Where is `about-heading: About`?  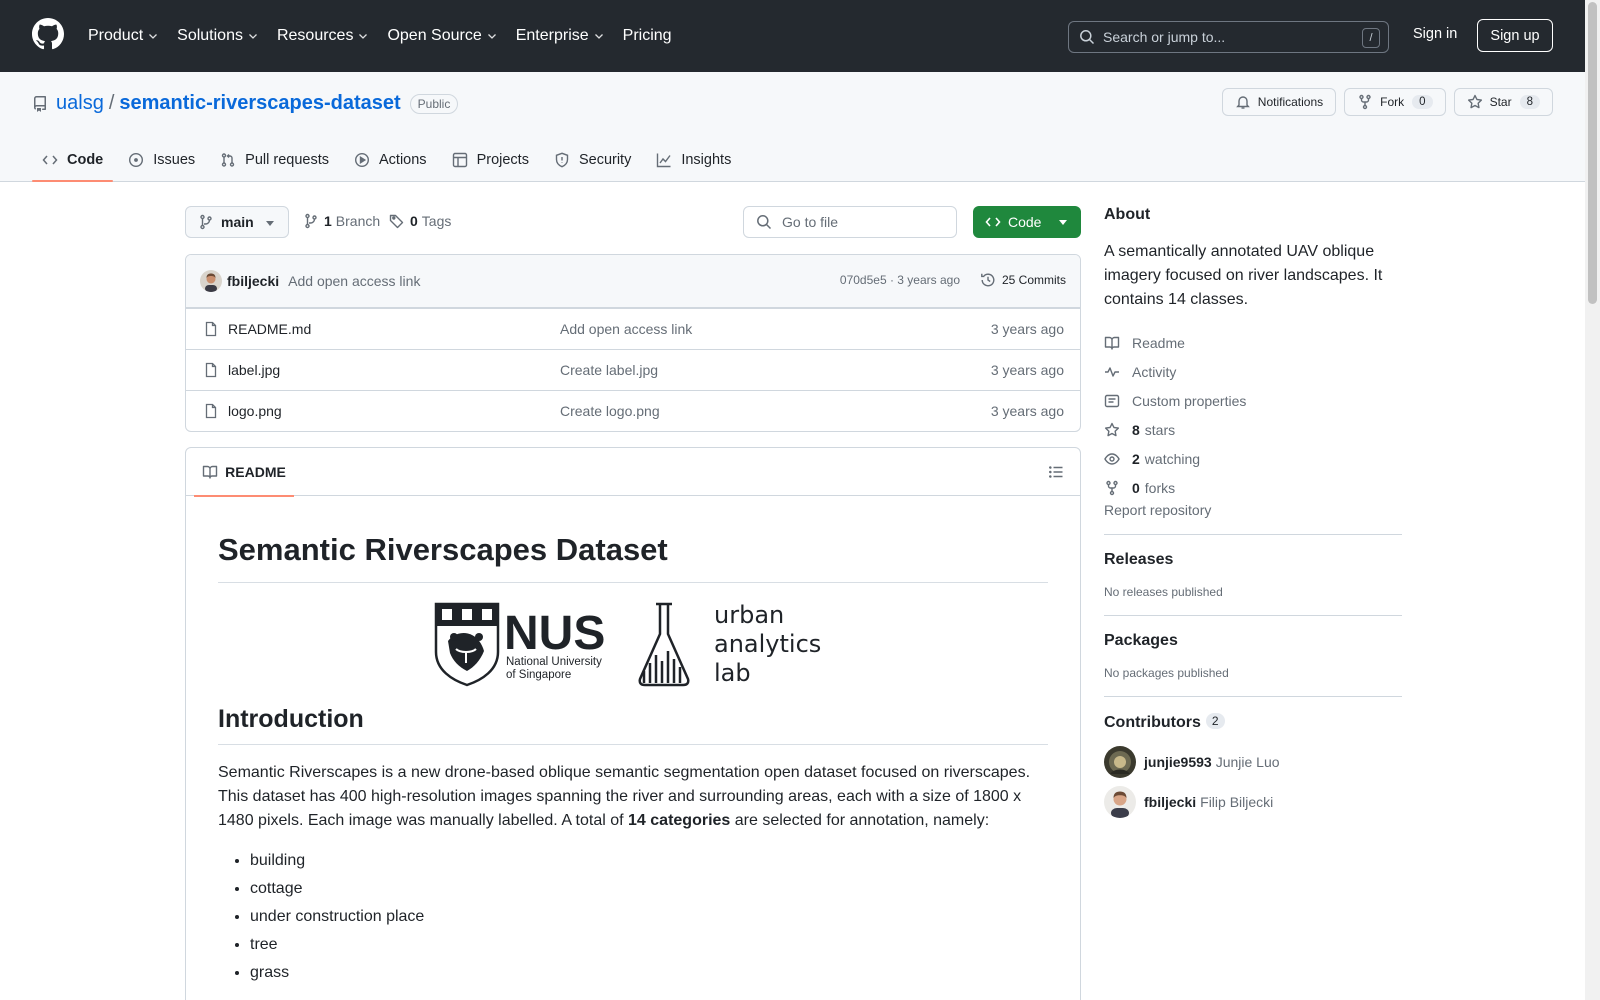 about-heading: About is located at coordinates (1127, 214).